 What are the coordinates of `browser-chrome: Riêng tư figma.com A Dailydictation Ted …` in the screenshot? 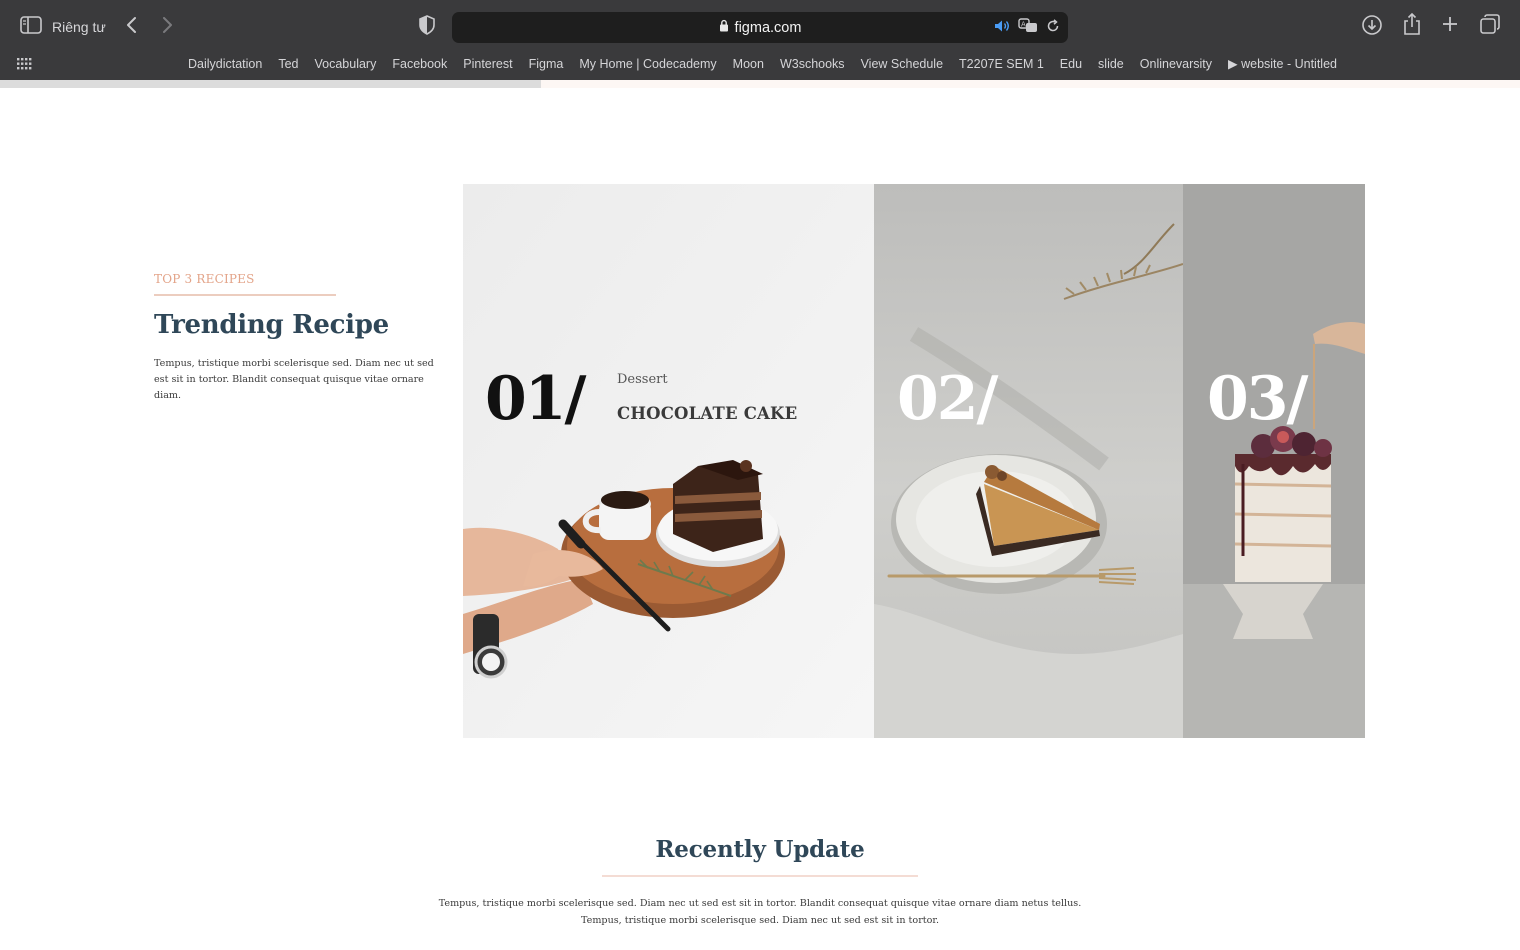 It's located at (760, 44).